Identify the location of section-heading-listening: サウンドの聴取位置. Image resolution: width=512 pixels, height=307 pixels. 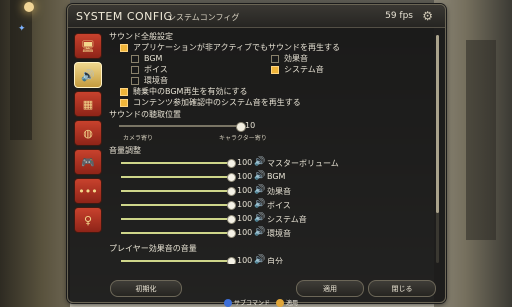
(145, 114).